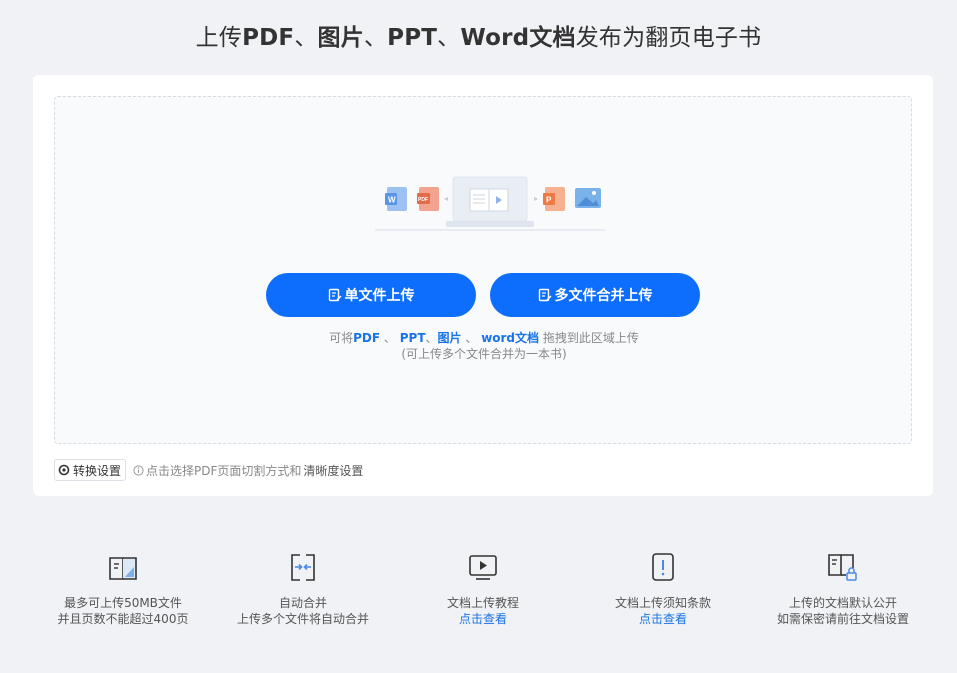 The image size is (957, 673). I want to click on title-text-bold: 图片, so click(340, 38).